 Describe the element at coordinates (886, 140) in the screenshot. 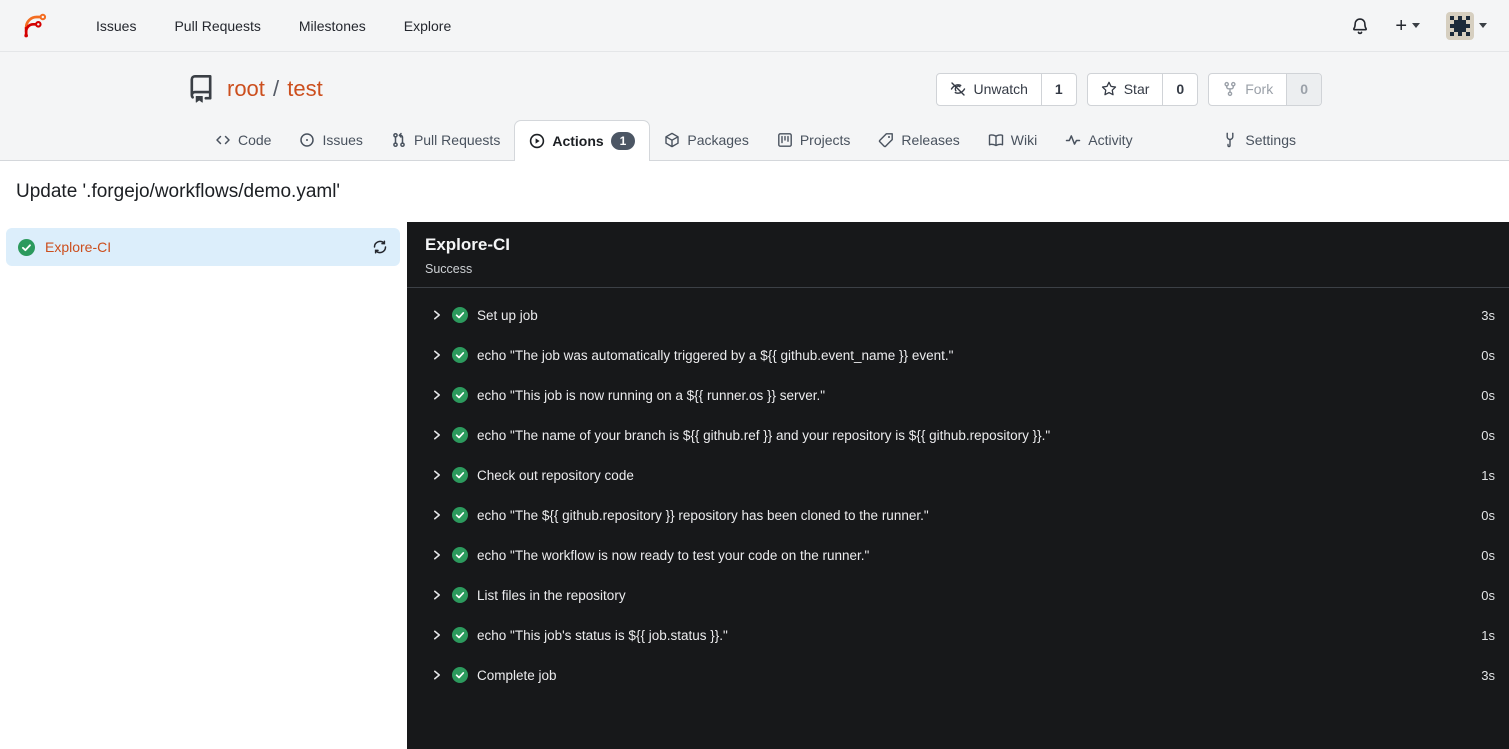

I see `tag-icon` at that location.